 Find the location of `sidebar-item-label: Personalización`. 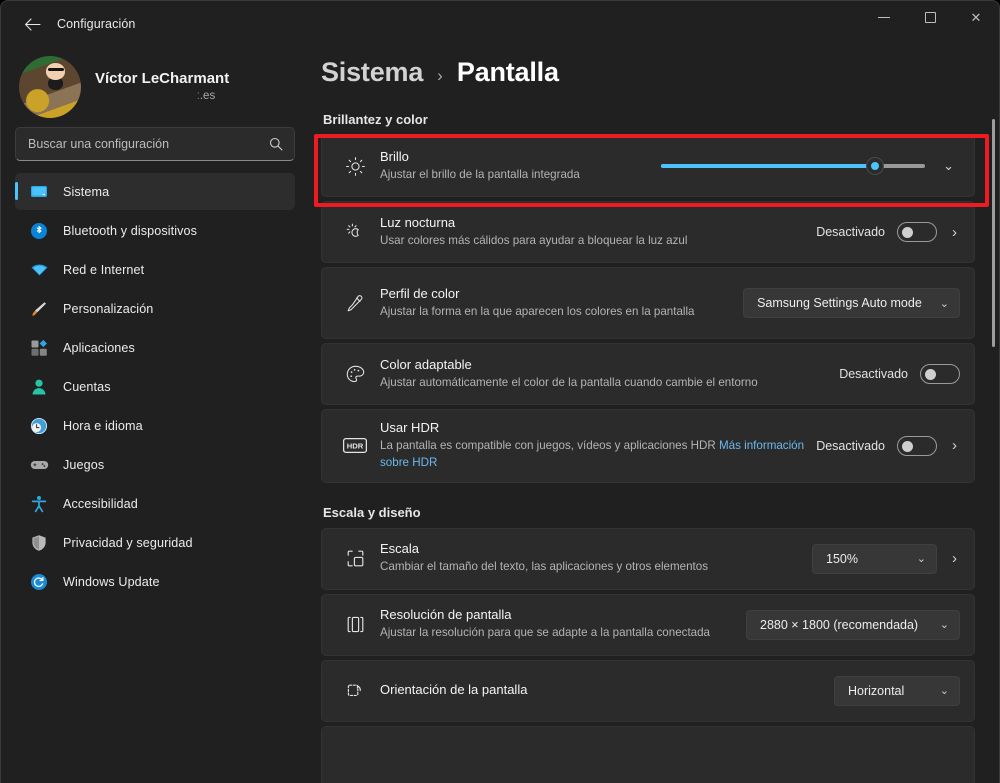

sidebar-item-label: Personalización is located at coordinates (108, 308).